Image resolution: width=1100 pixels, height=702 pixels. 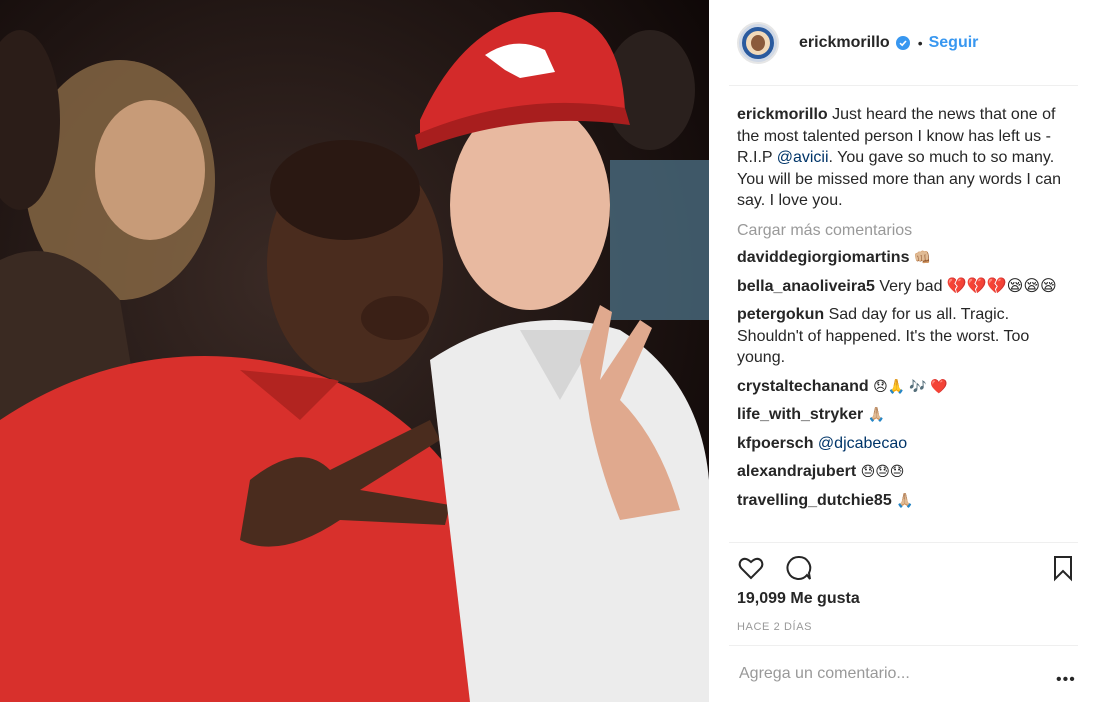 I want to click on more-options-icon: •••, so click(x=1066, y=680).